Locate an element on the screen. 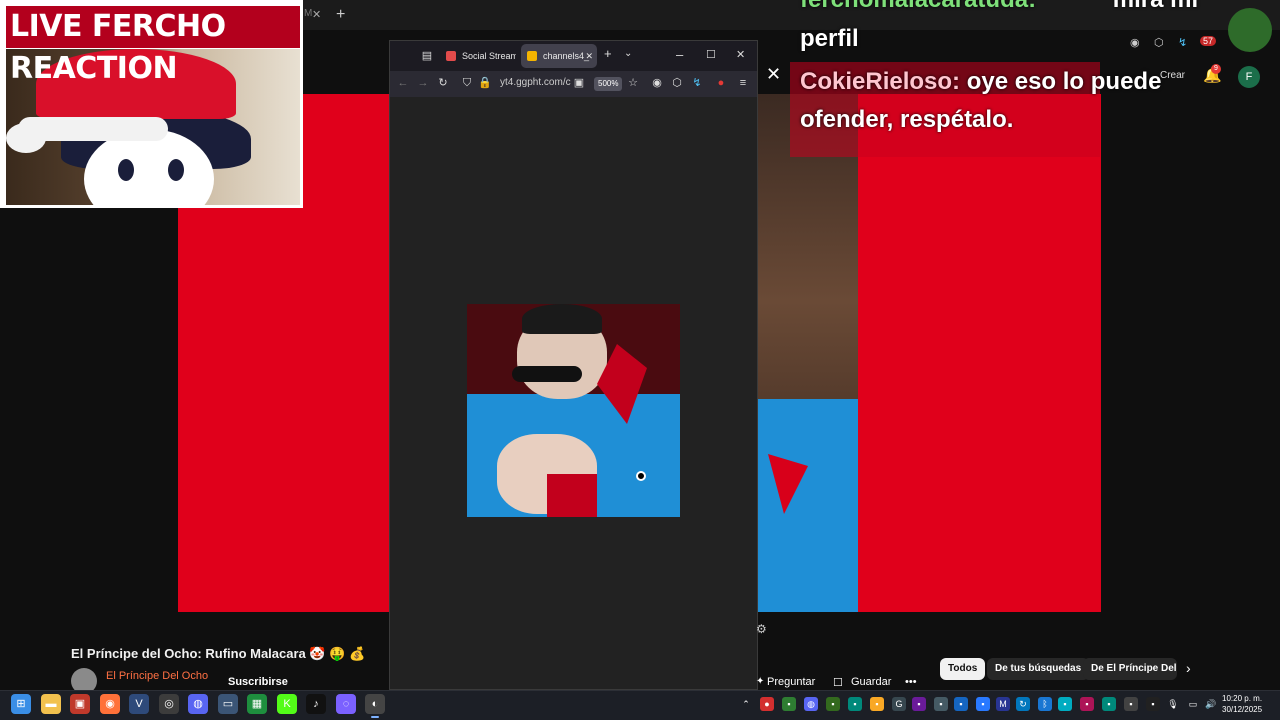 This screenshot has width=1280, height=720. chip-from-searches: De tus búsquedas is located at coordinates (1038, 669).